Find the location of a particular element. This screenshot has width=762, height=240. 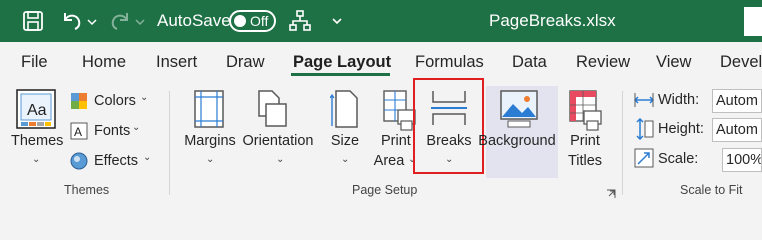

width-label: Width: is located at coordinates (679, 100).